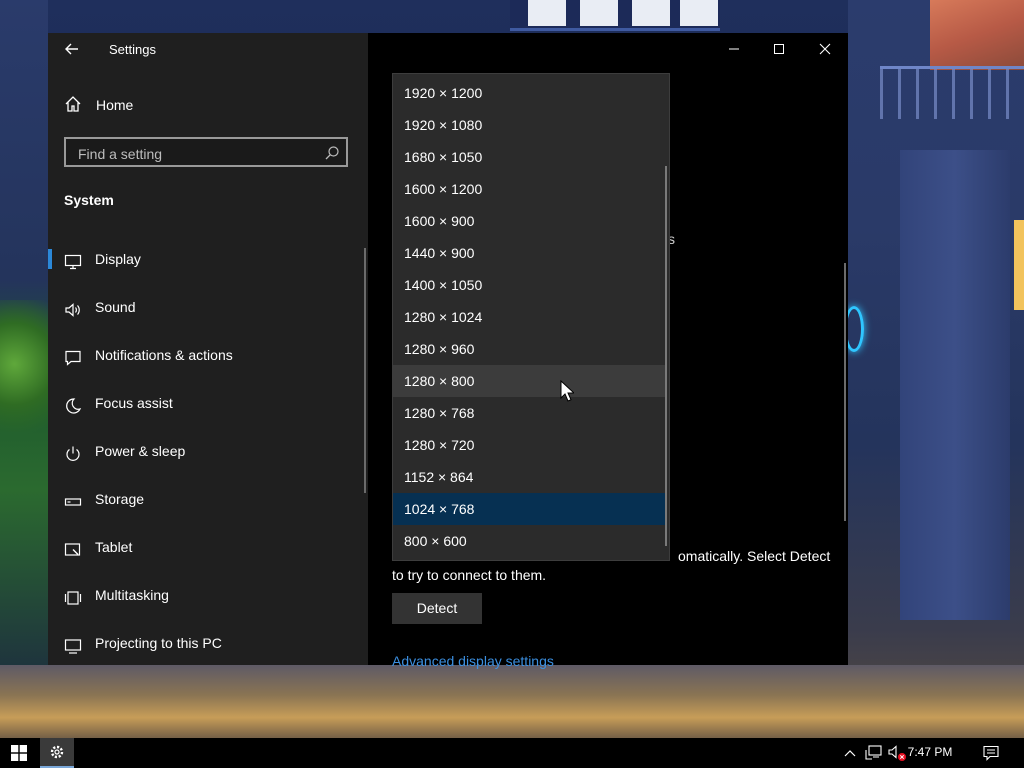 This screenshot has width=1024, height=768. I want to click on sidebar-item-display: Display, so click(206, 263).